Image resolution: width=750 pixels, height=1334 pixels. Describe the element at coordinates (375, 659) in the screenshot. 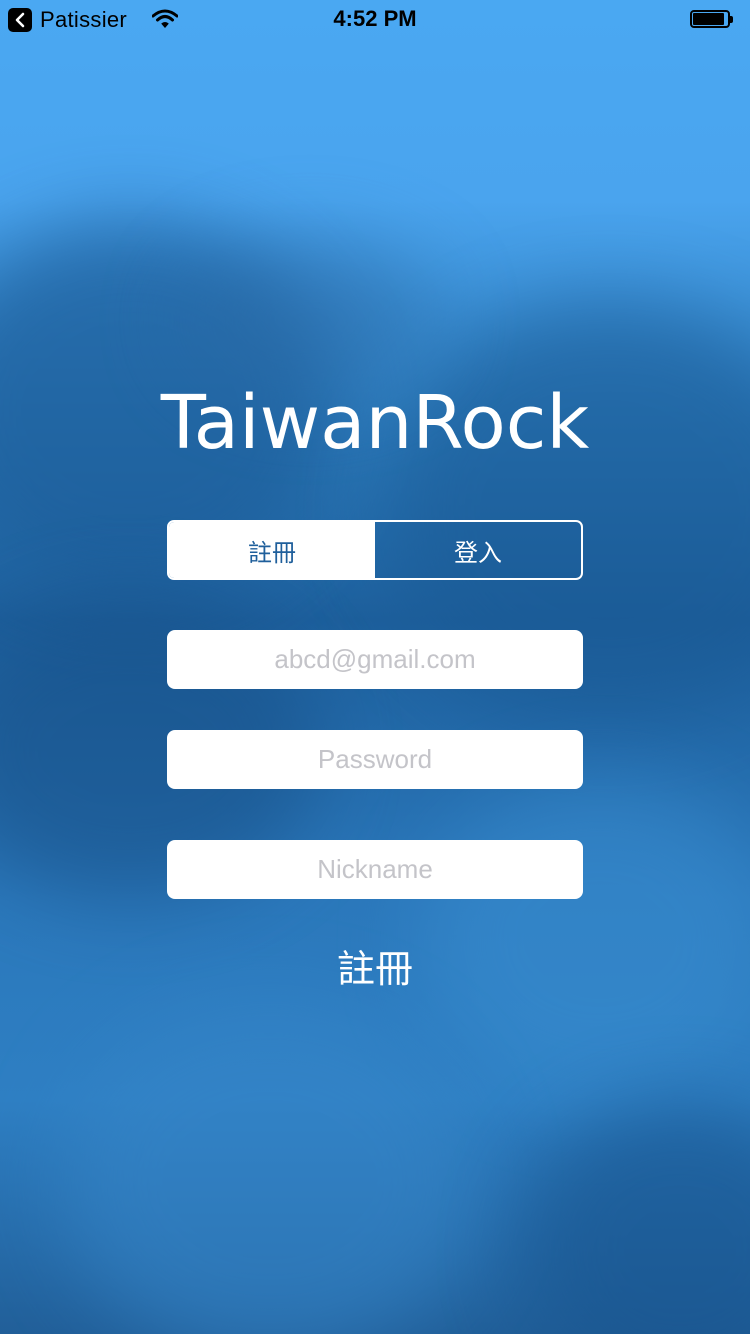

I see `email-field` at that location.